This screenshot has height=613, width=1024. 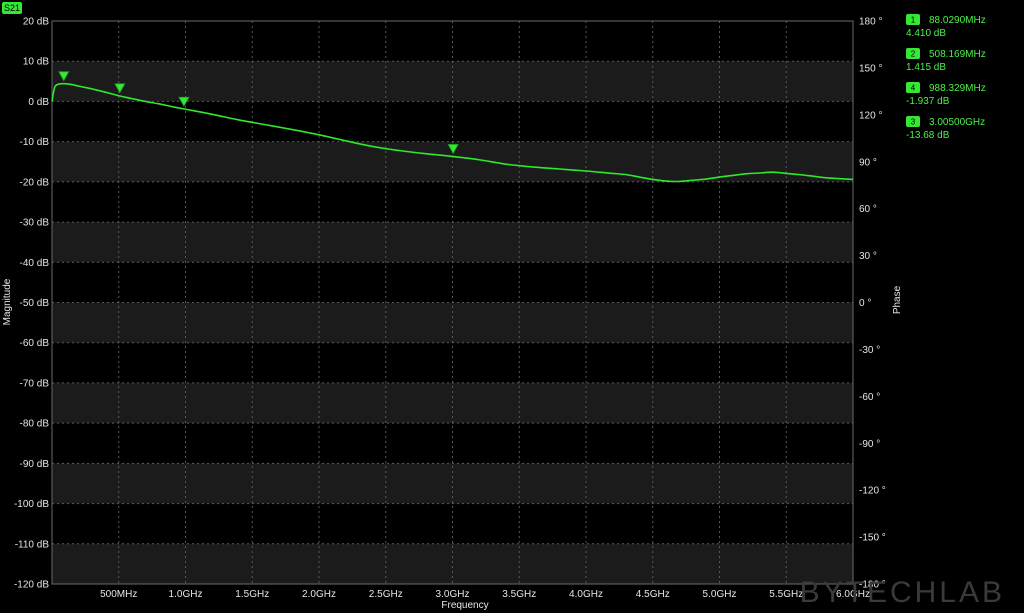 What do you see at coordinates (868, 256) in the screenshot?
I see `phase-tick-label: 30 °` at bounding box center [868, 256].